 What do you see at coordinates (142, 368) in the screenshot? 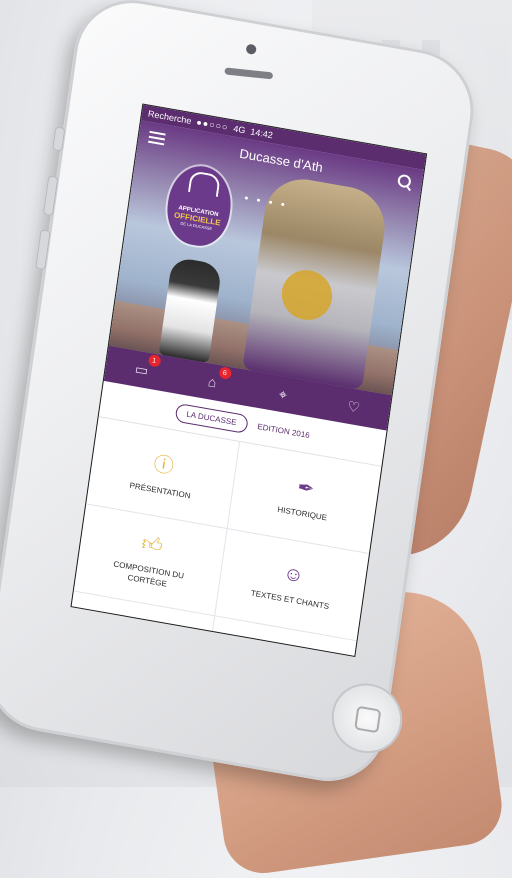
I see `chat-bubble-icon: ▭` at bounding box center [142, 368].